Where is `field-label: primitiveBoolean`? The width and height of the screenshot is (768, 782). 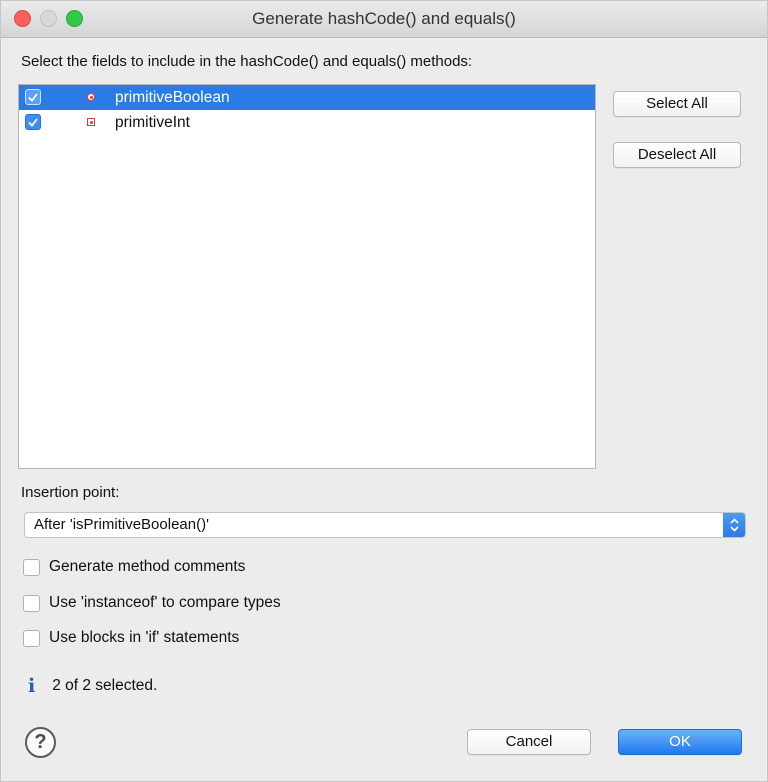
field-label: primitiveBoolean is located at coordinates (172, 97).